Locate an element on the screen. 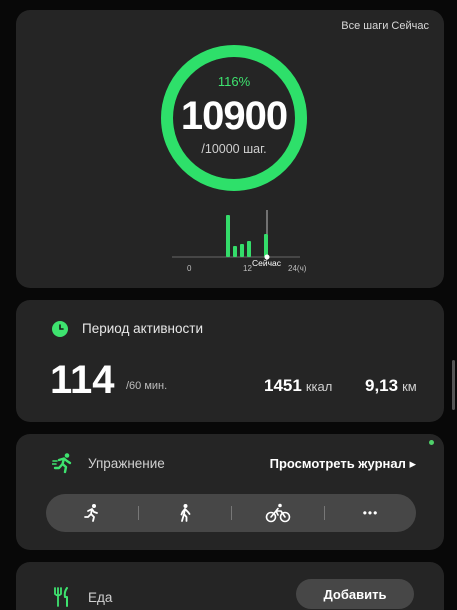  distance-unit: км is located at coordinates (409, 386).